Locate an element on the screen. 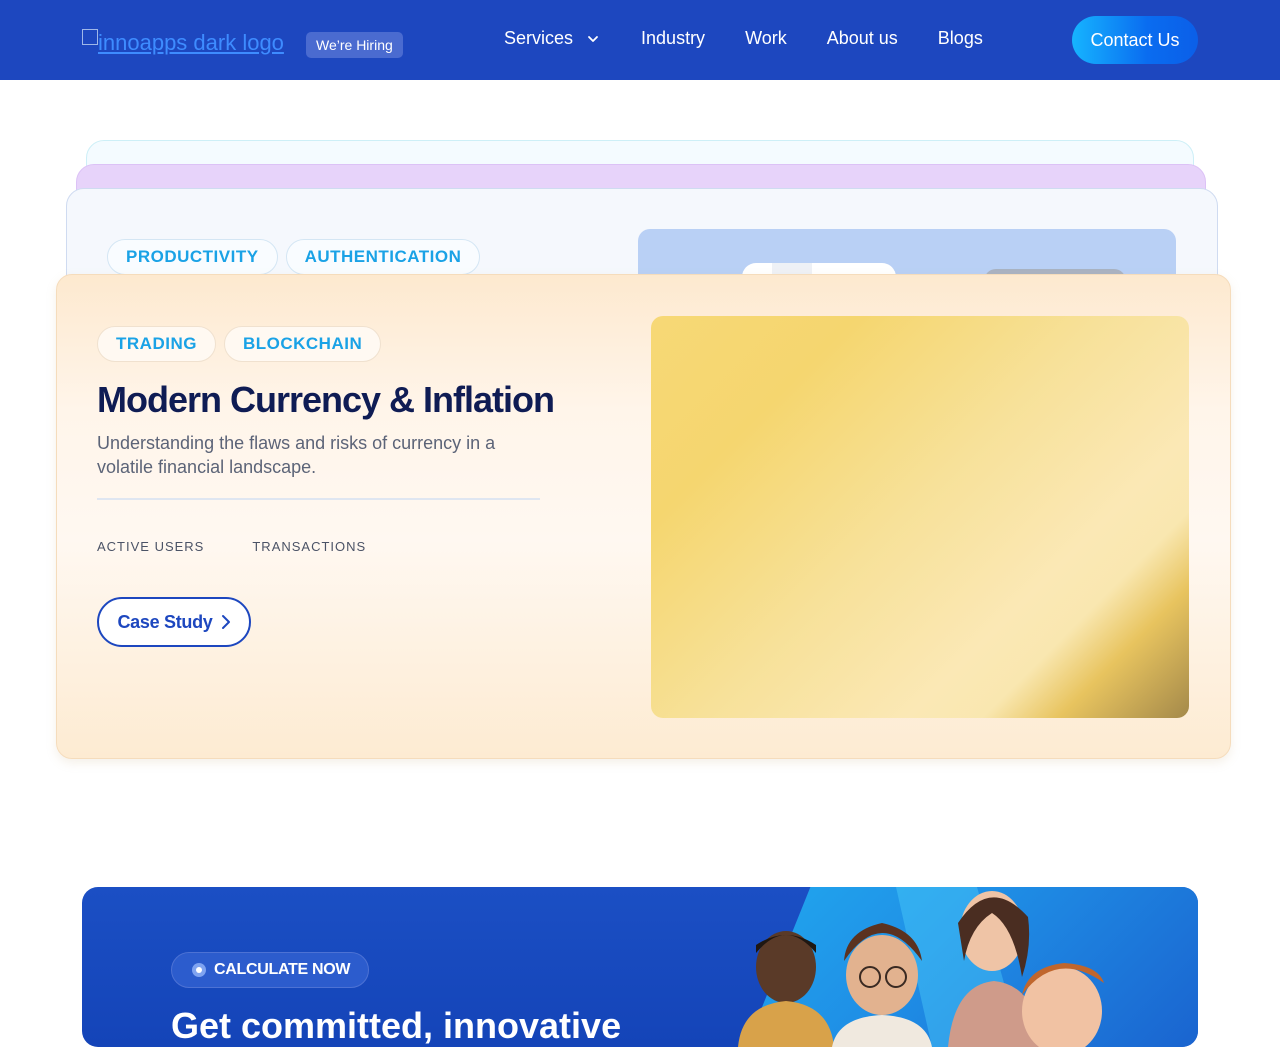 Image resolution: width=1280 pixels, height=1047 pixels. stat-active-users: ACTIVE USERS is located at coordinates (151, 546).